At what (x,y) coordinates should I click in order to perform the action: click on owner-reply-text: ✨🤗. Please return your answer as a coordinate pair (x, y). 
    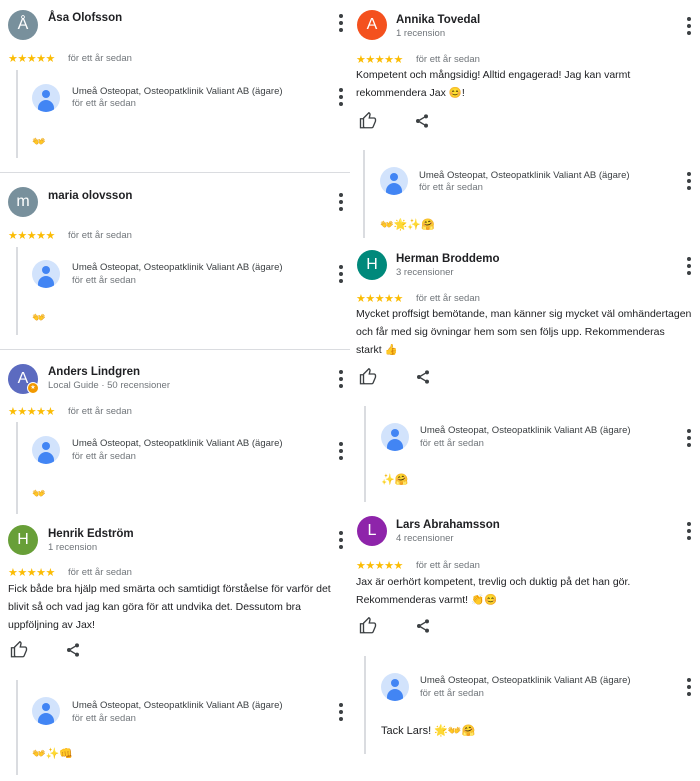
    Looking at the image, I should click on (395, 480).